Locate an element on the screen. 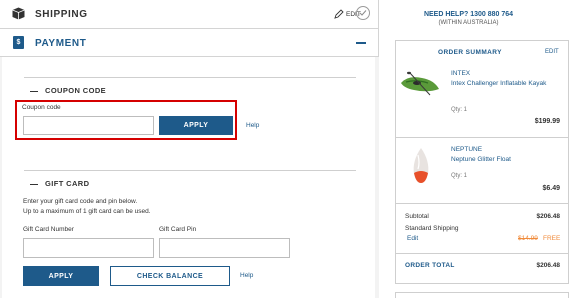  item-name: Neptune Glitter Float is located at coordinates (506, 159).